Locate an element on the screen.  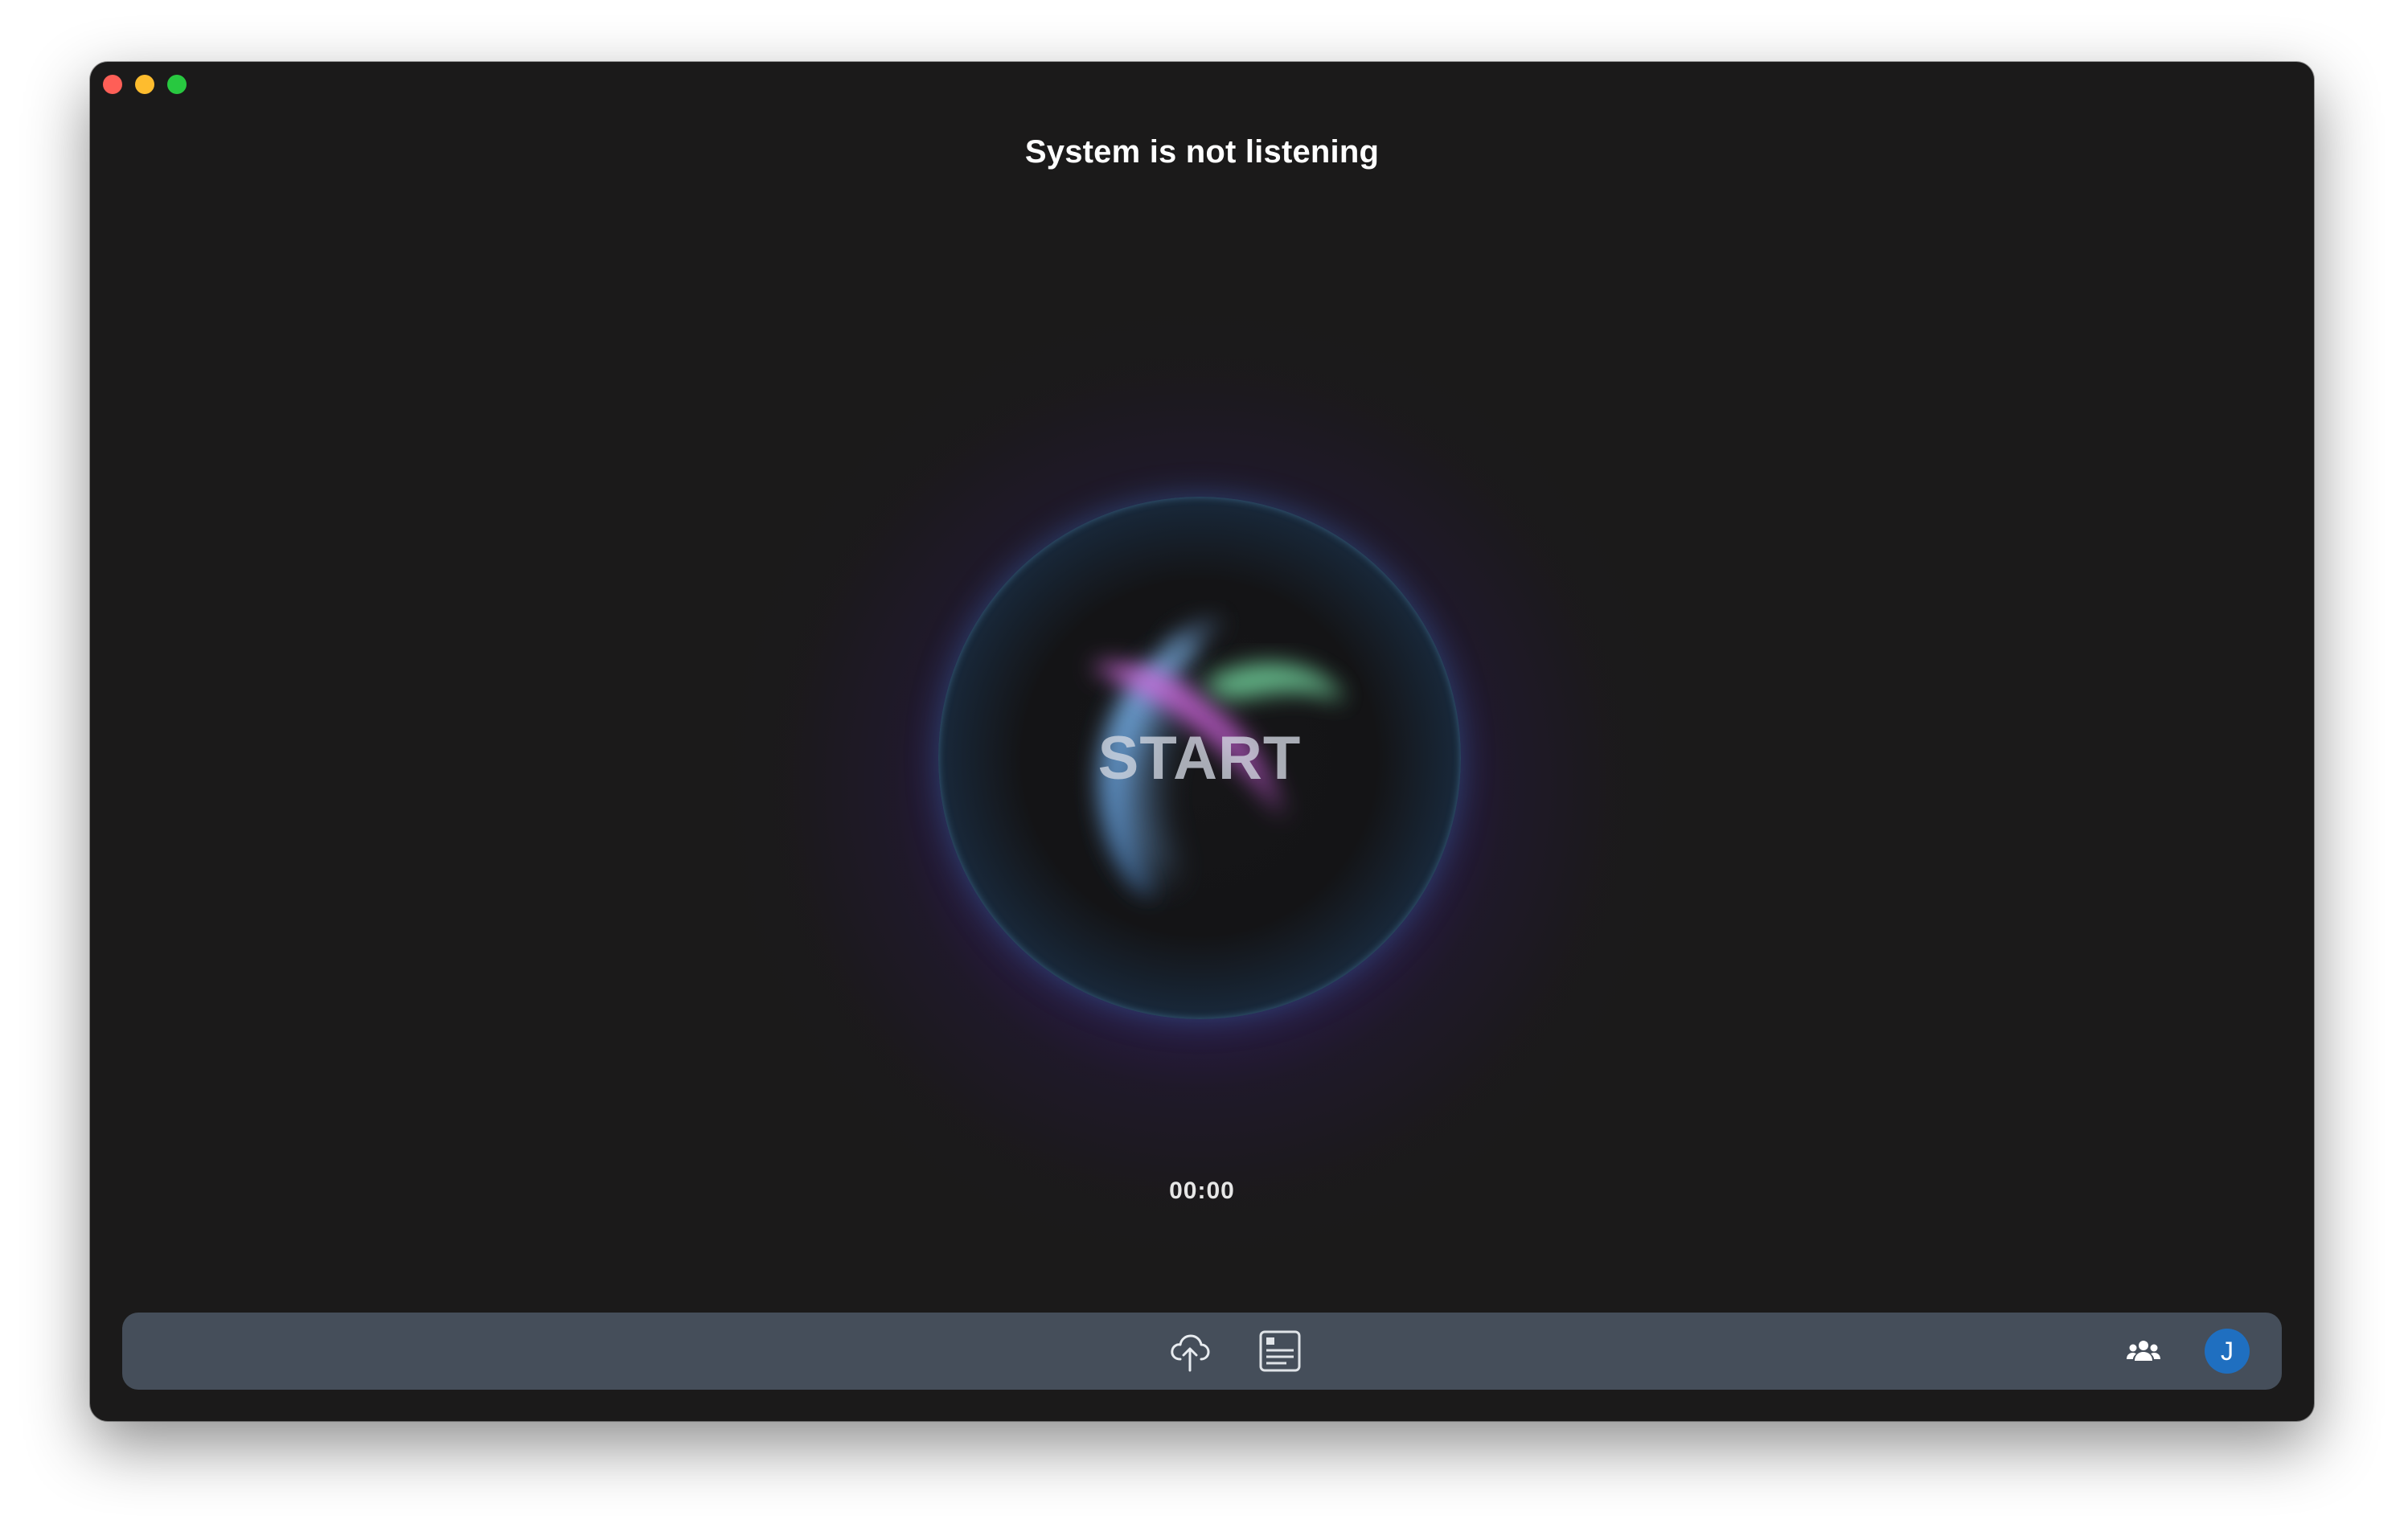
bottom-toolbar: J is located at coordinates (1202, 1352).